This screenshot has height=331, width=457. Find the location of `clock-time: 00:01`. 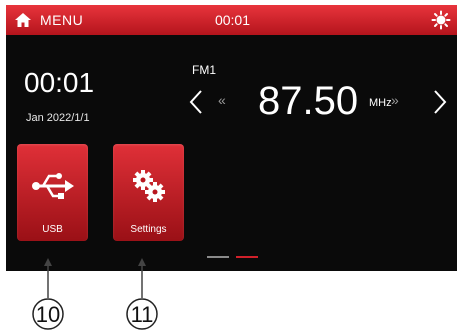

clock-time: 00:01 is located at coordinates (59, 82).